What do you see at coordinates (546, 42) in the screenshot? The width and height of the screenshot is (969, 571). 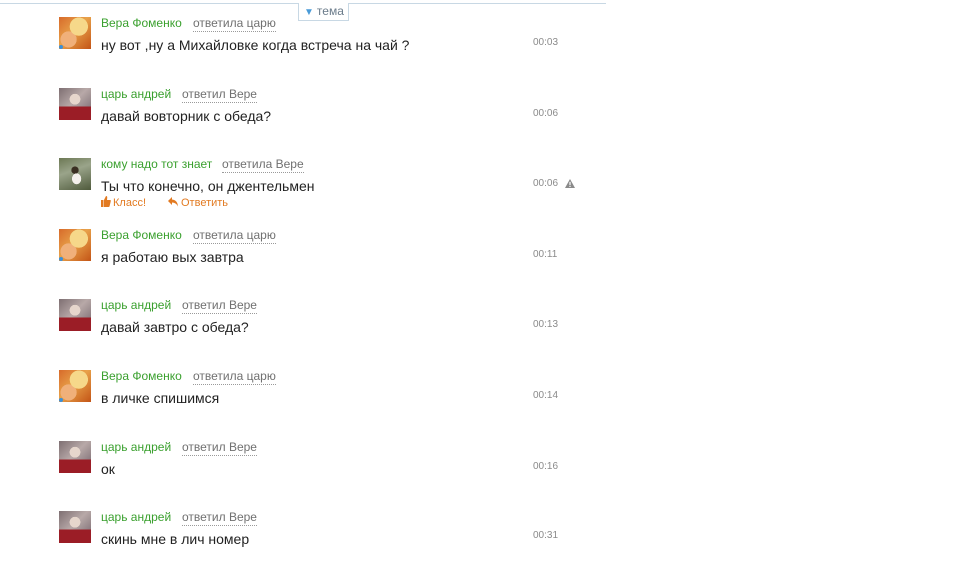 I see `message-time: 00:03` at bounding box center [546, 42].